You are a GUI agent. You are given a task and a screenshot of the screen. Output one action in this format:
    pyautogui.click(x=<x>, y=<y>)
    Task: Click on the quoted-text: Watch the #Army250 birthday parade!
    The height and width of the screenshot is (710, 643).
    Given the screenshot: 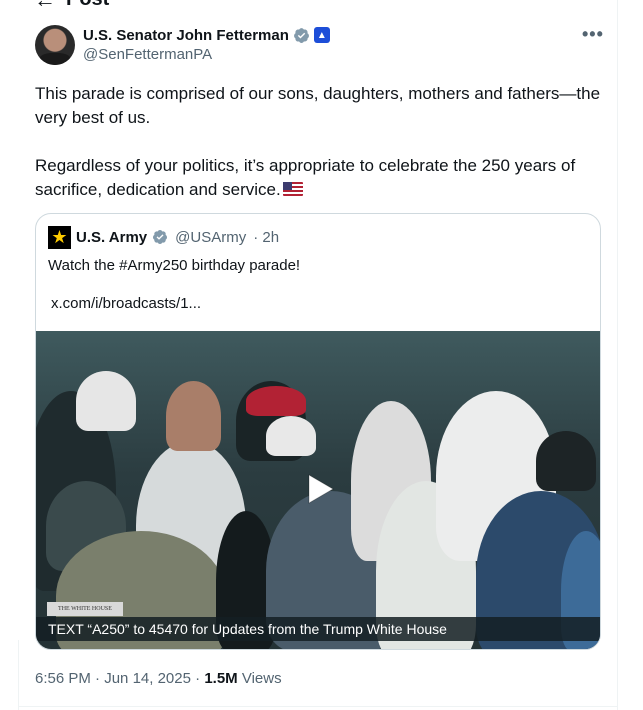 What is the action you would take?
    pyautogui.click(x=174, y=265)
    